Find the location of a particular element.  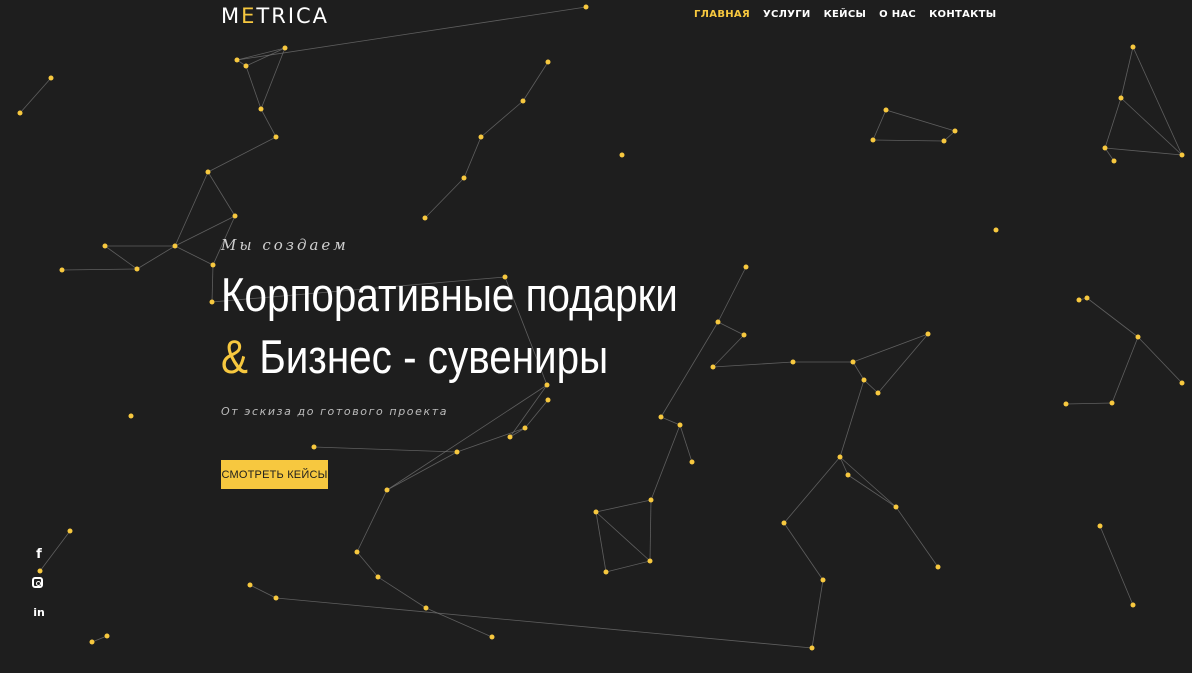

nav-cases: КЕЙСЫ is located at coordinates (845, 14).